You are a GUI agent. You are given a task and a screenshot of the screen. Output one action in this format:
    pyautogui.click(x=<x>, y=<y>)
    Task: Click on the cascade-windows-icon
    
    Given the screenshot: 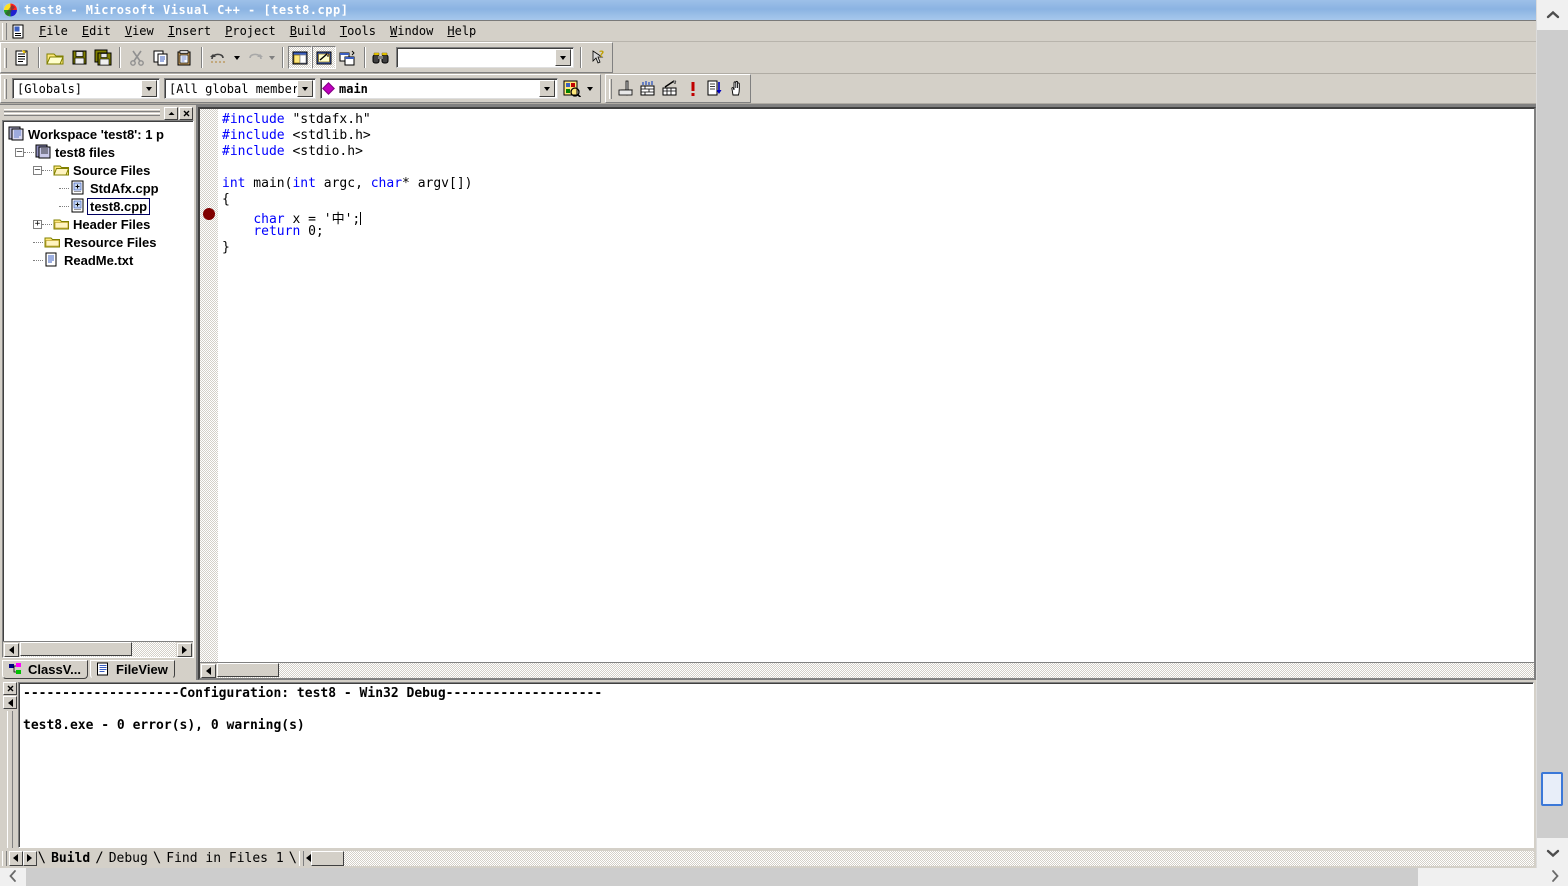 What is the action you would take?
    pyautogui.click(x=348, y=57)
    